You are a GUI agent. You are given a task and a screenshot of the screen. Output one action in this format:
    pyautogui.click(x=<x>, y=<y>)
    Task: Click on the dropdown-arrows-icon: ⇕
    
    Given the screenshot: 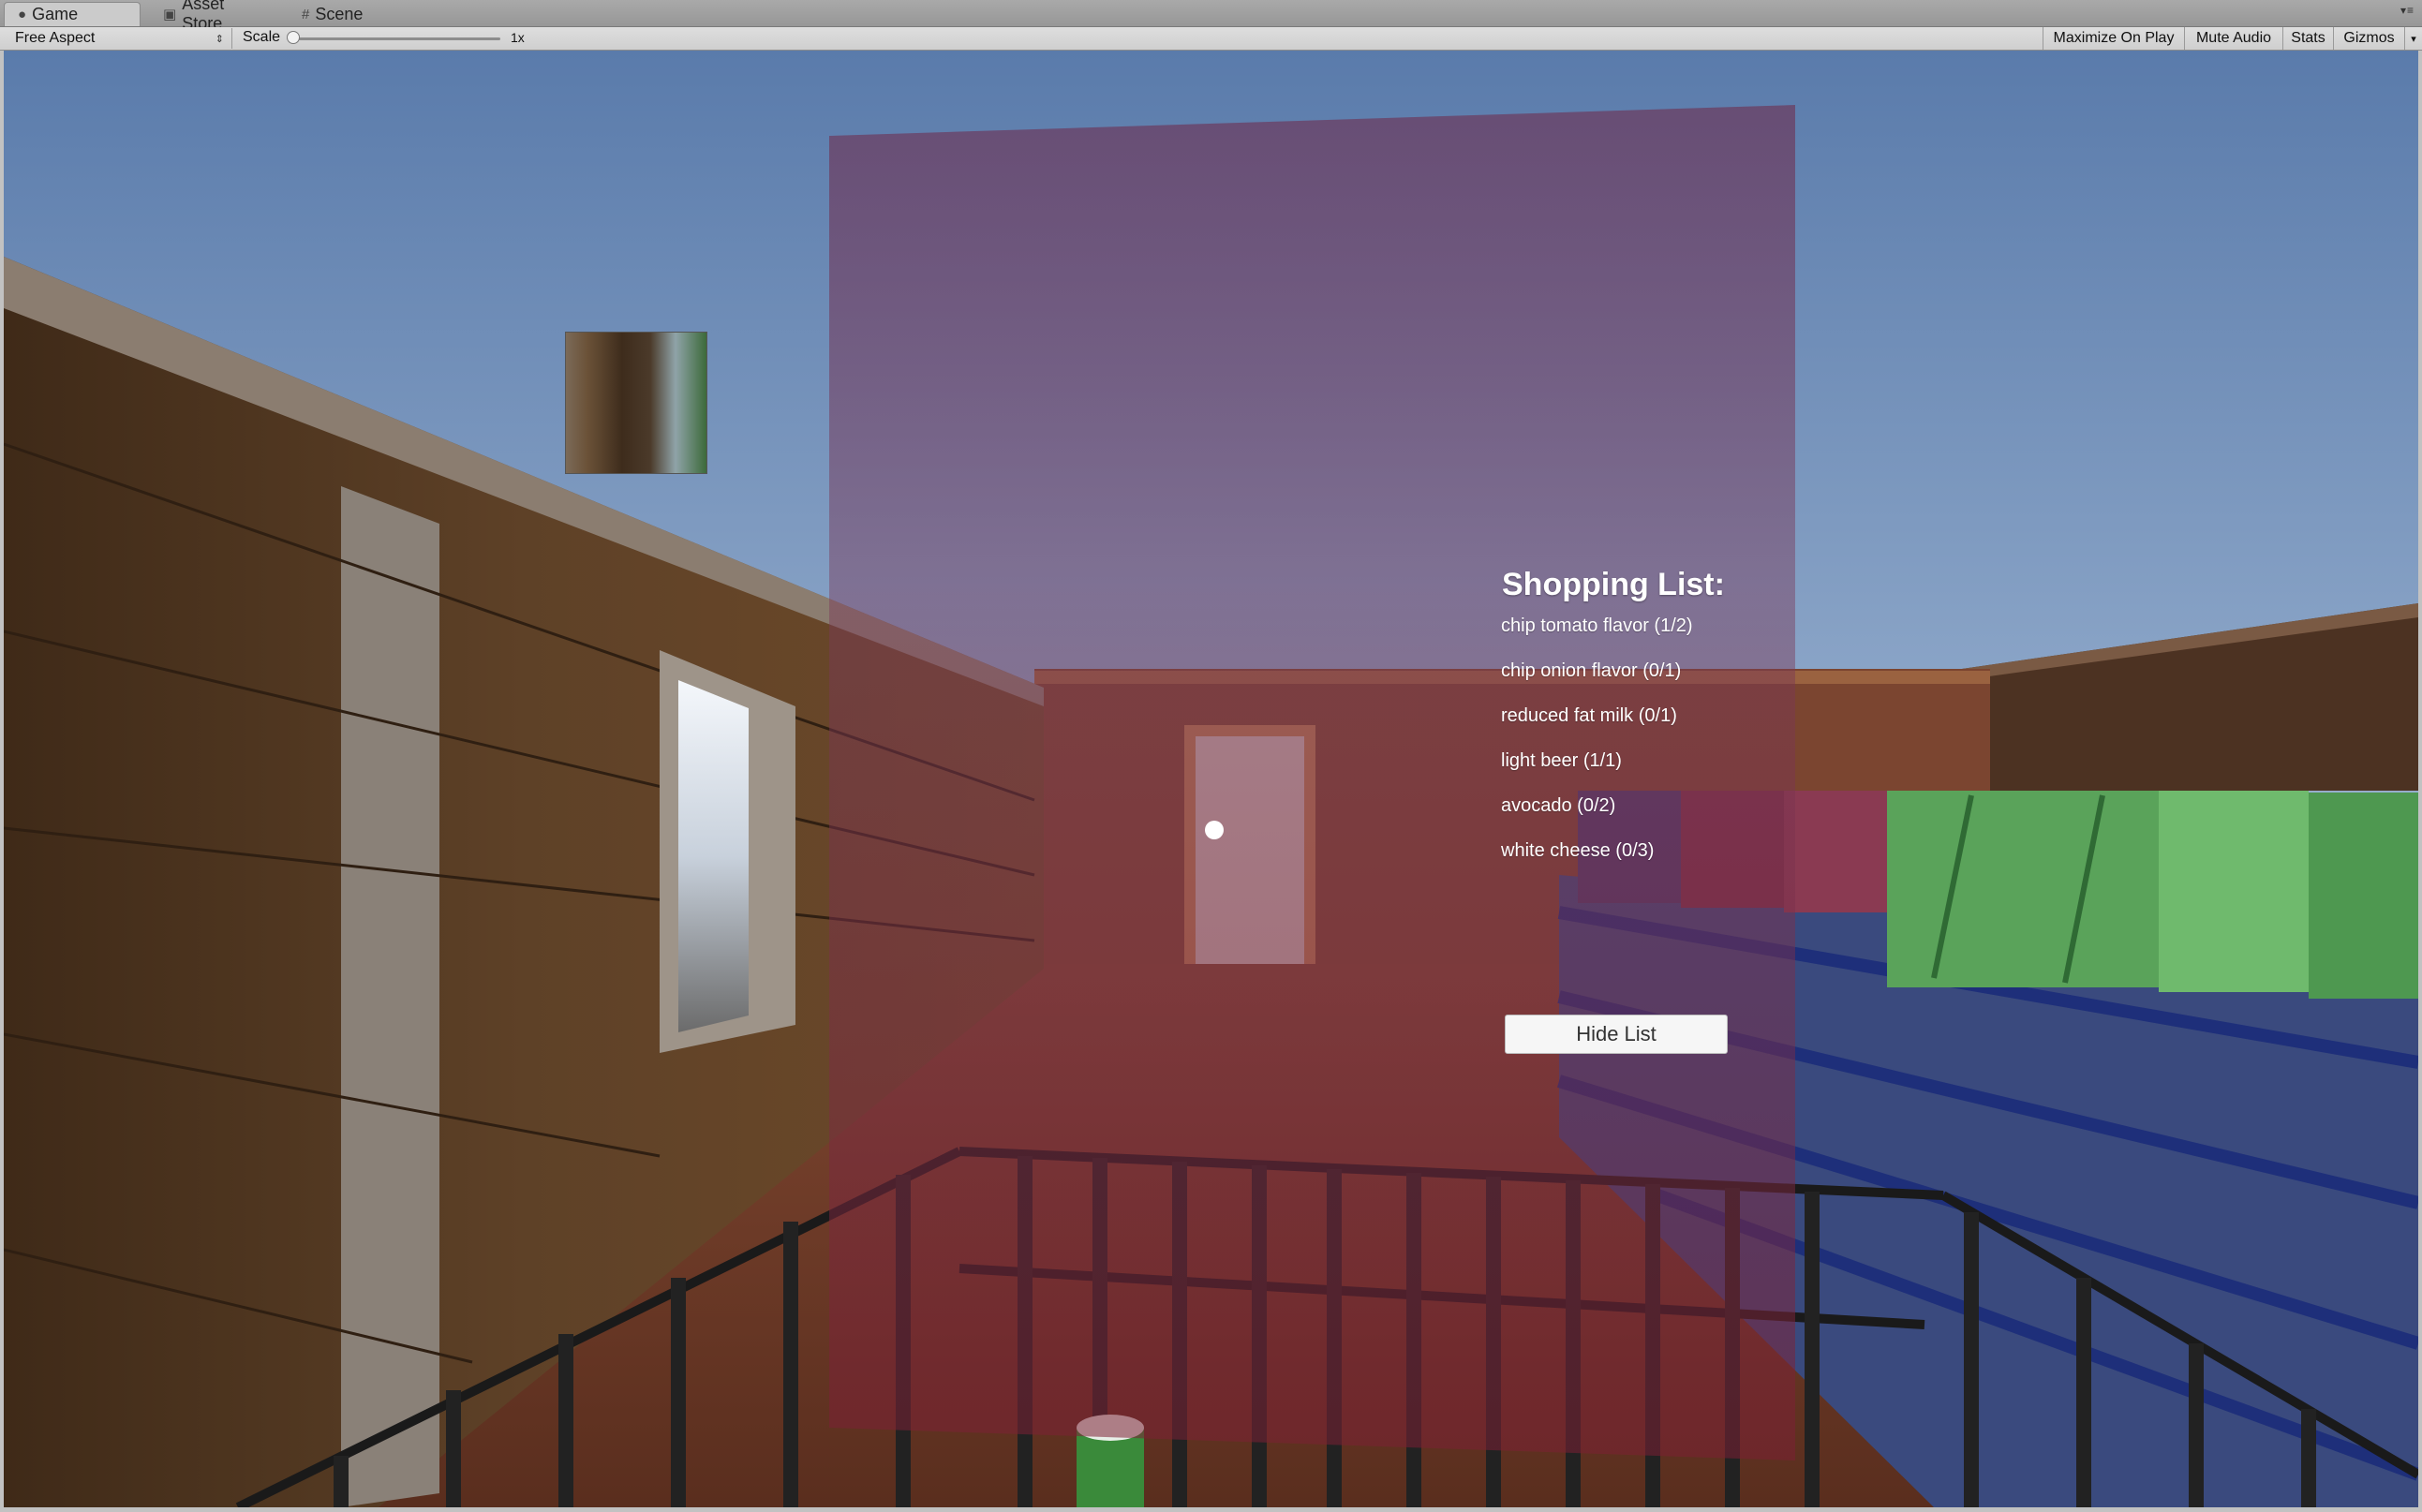 What is the action you would take?
    pyautogui.click(x=219, y=39)
    